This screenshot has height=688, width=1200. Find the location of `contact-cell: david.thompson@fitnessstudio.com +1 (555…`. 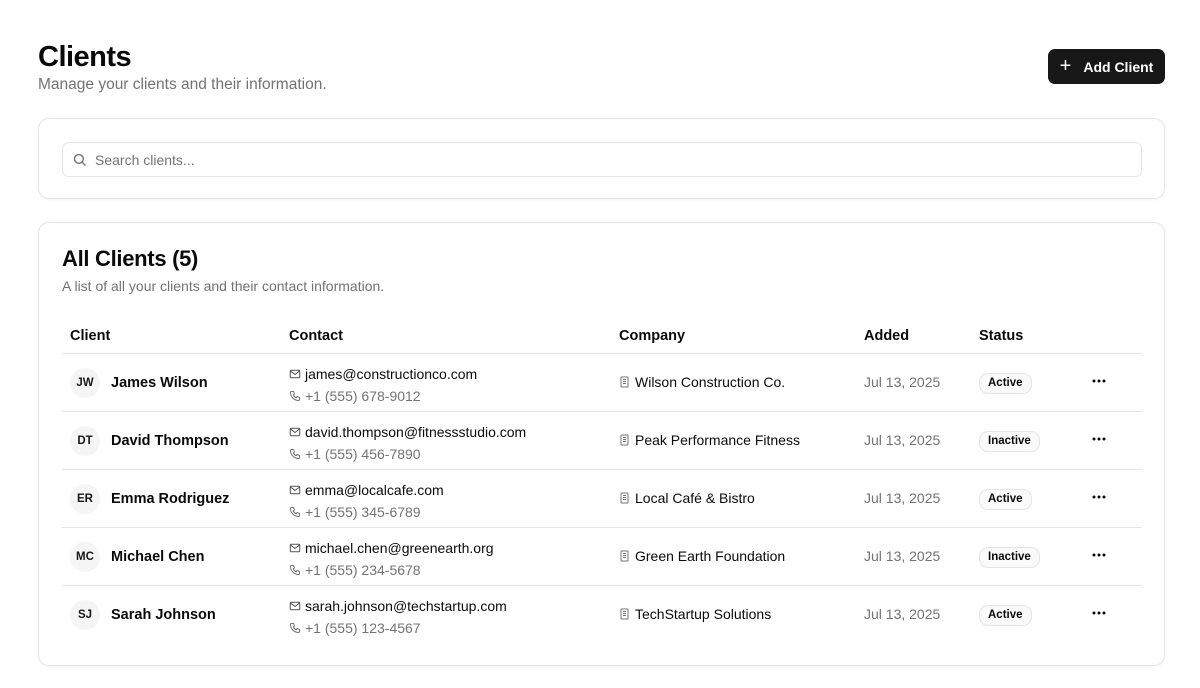

contact-cell: david.thompson@fitnessstudio.com +1 (555… is located at coordinates (407, 443).